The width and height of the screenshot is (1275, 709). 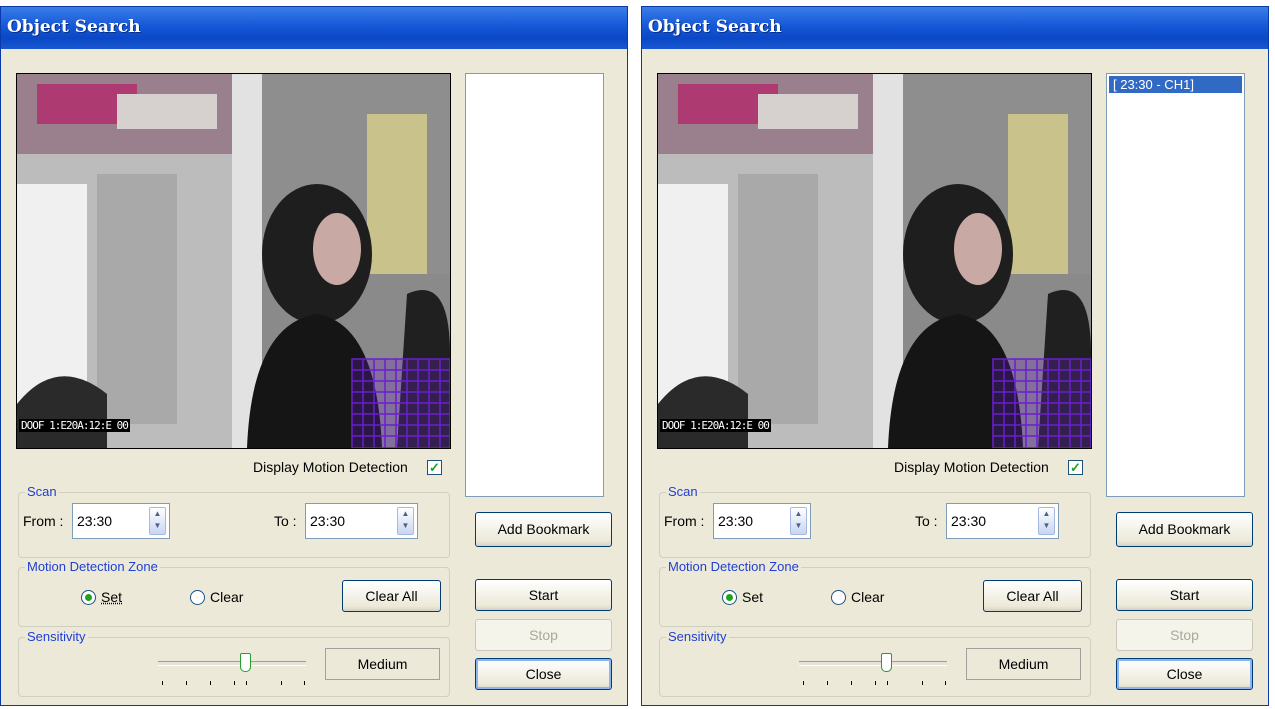 What do you see at coordinates (534, 285) in the screenshot?
I see `bookmark-list` at bounding box center [534, 285].